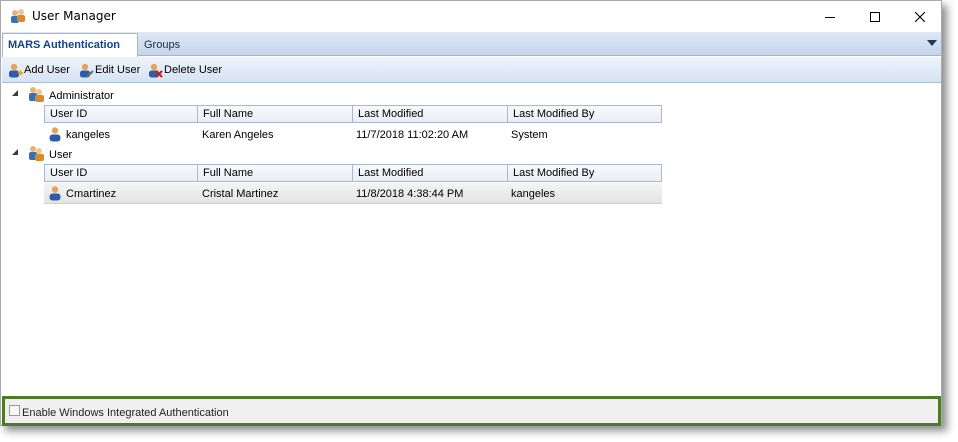  What do you see at coordinates (932, 43) in the screenshot?
I see `chevron-down-icon` at bounding box center [932, 43].